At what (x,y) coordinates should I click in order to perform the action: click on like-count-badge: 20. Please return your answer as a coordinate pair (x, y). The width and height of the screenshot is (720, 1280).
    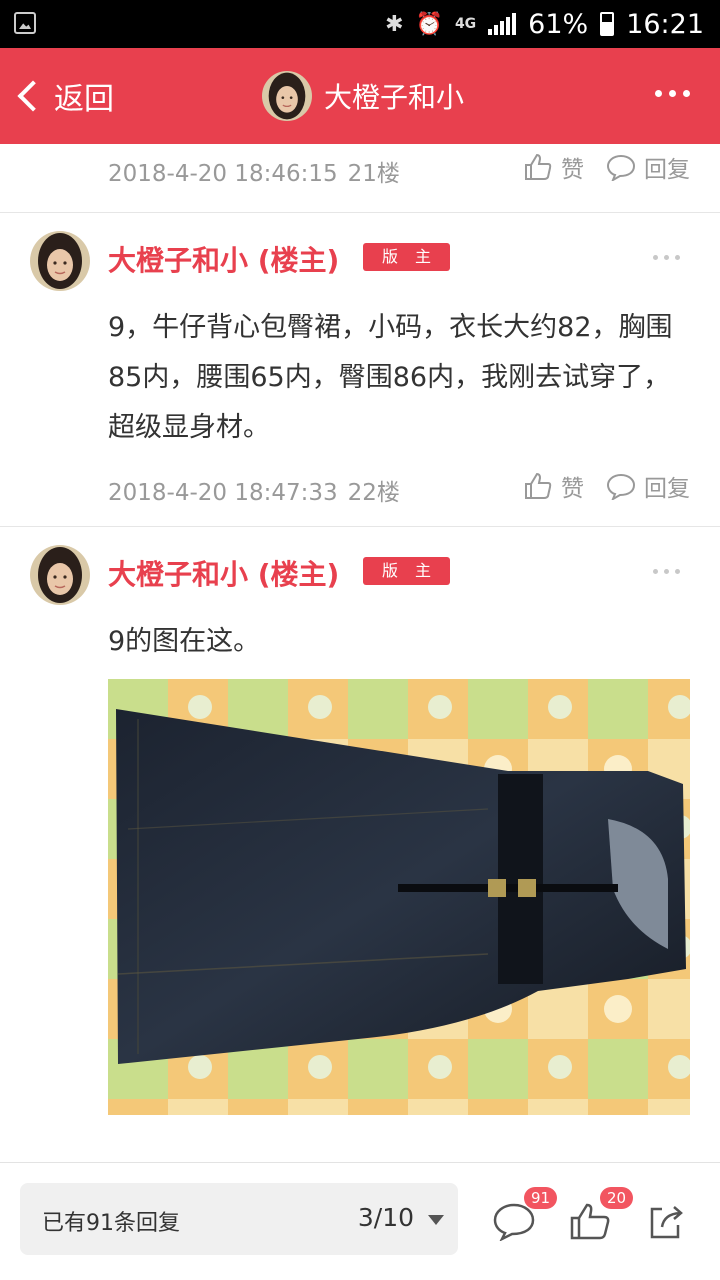
    Looking at the image, I should click on (617, 1198).